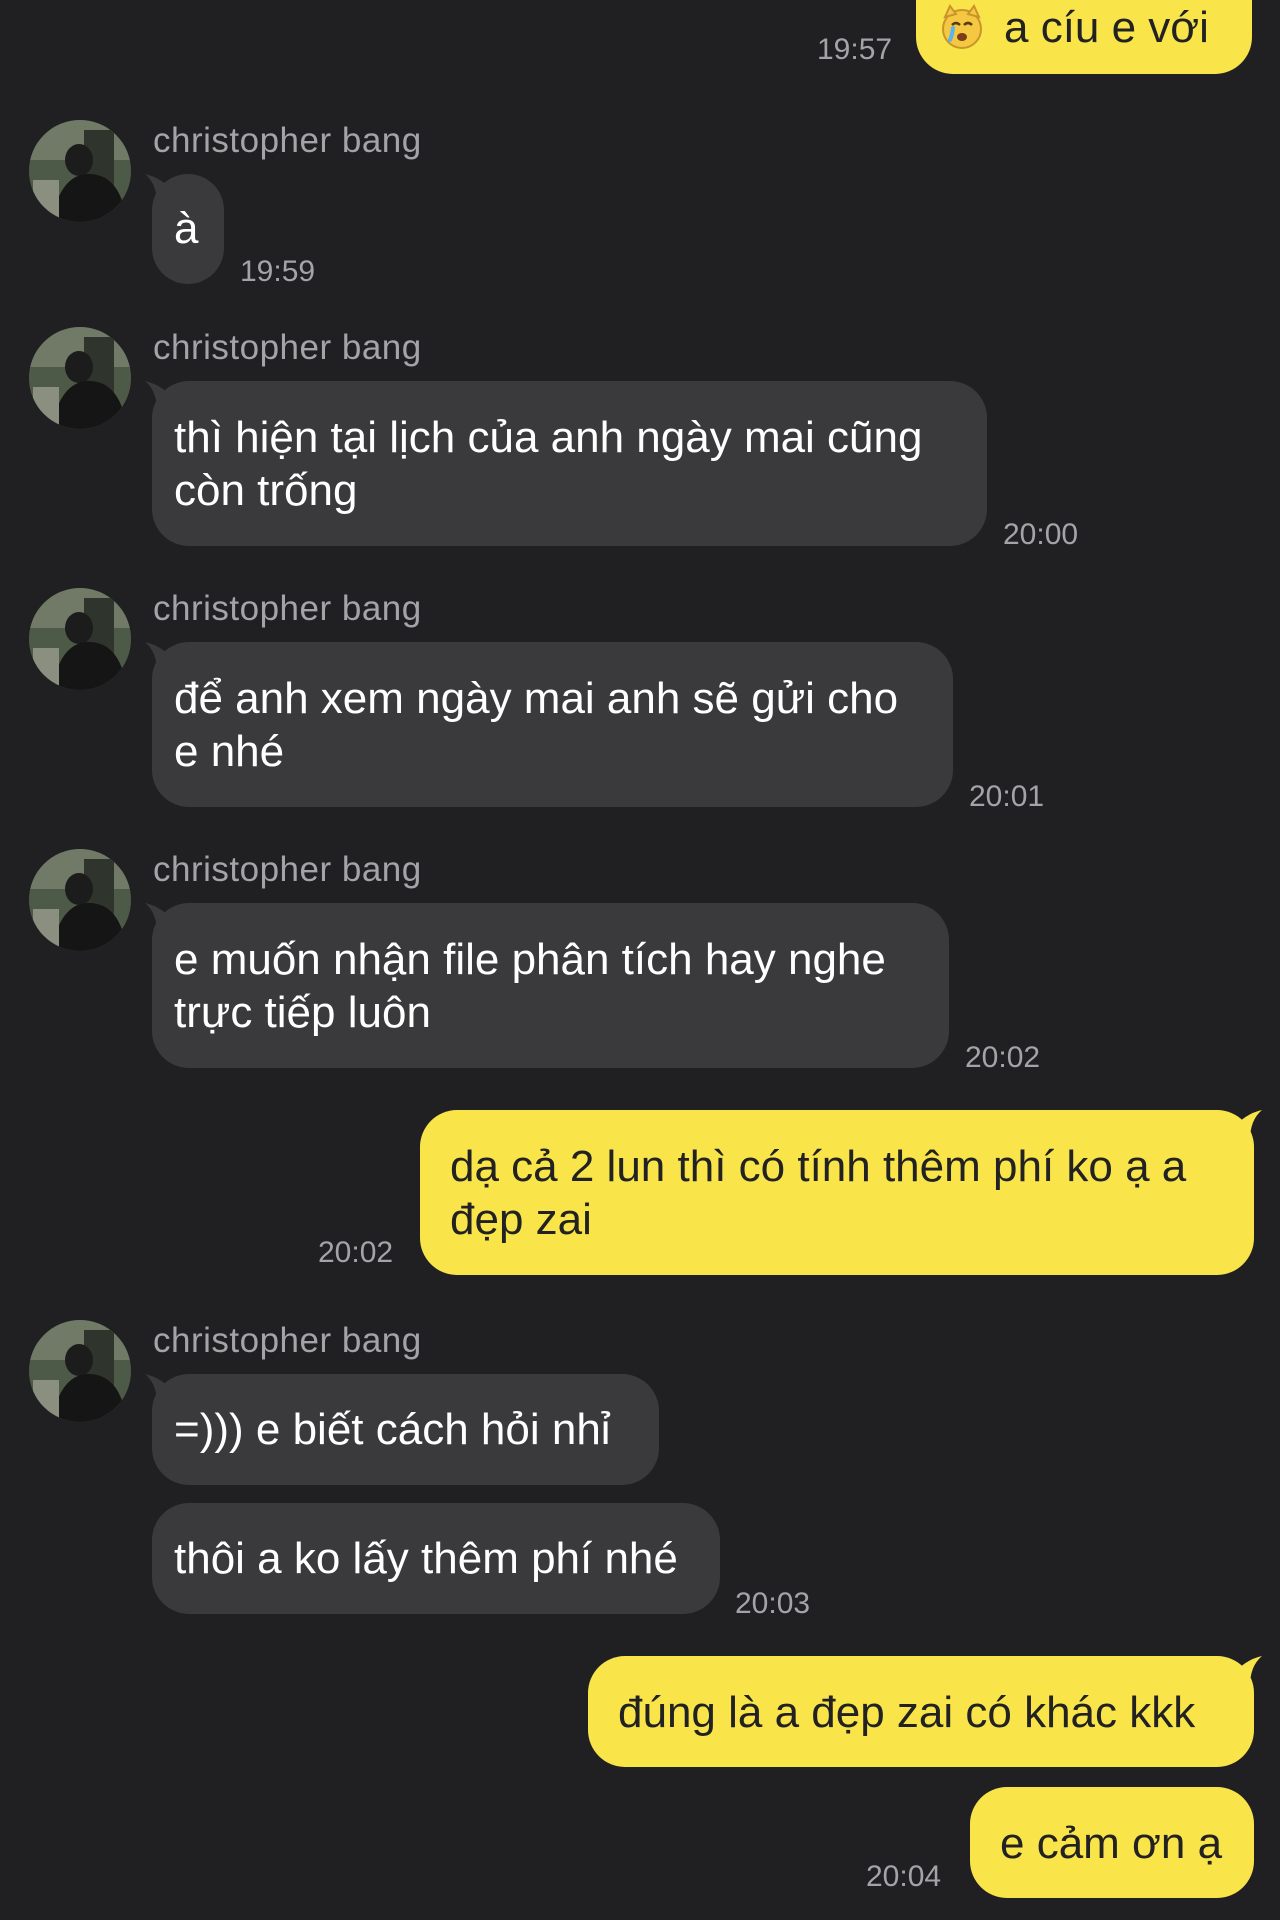 The height and width of the screenshot is (1920, 1280). Describe the element at coordinates (392, 1429) in the screenshot. I see `message-text: =))) e biết cách hỏi nhỉ` at that location.